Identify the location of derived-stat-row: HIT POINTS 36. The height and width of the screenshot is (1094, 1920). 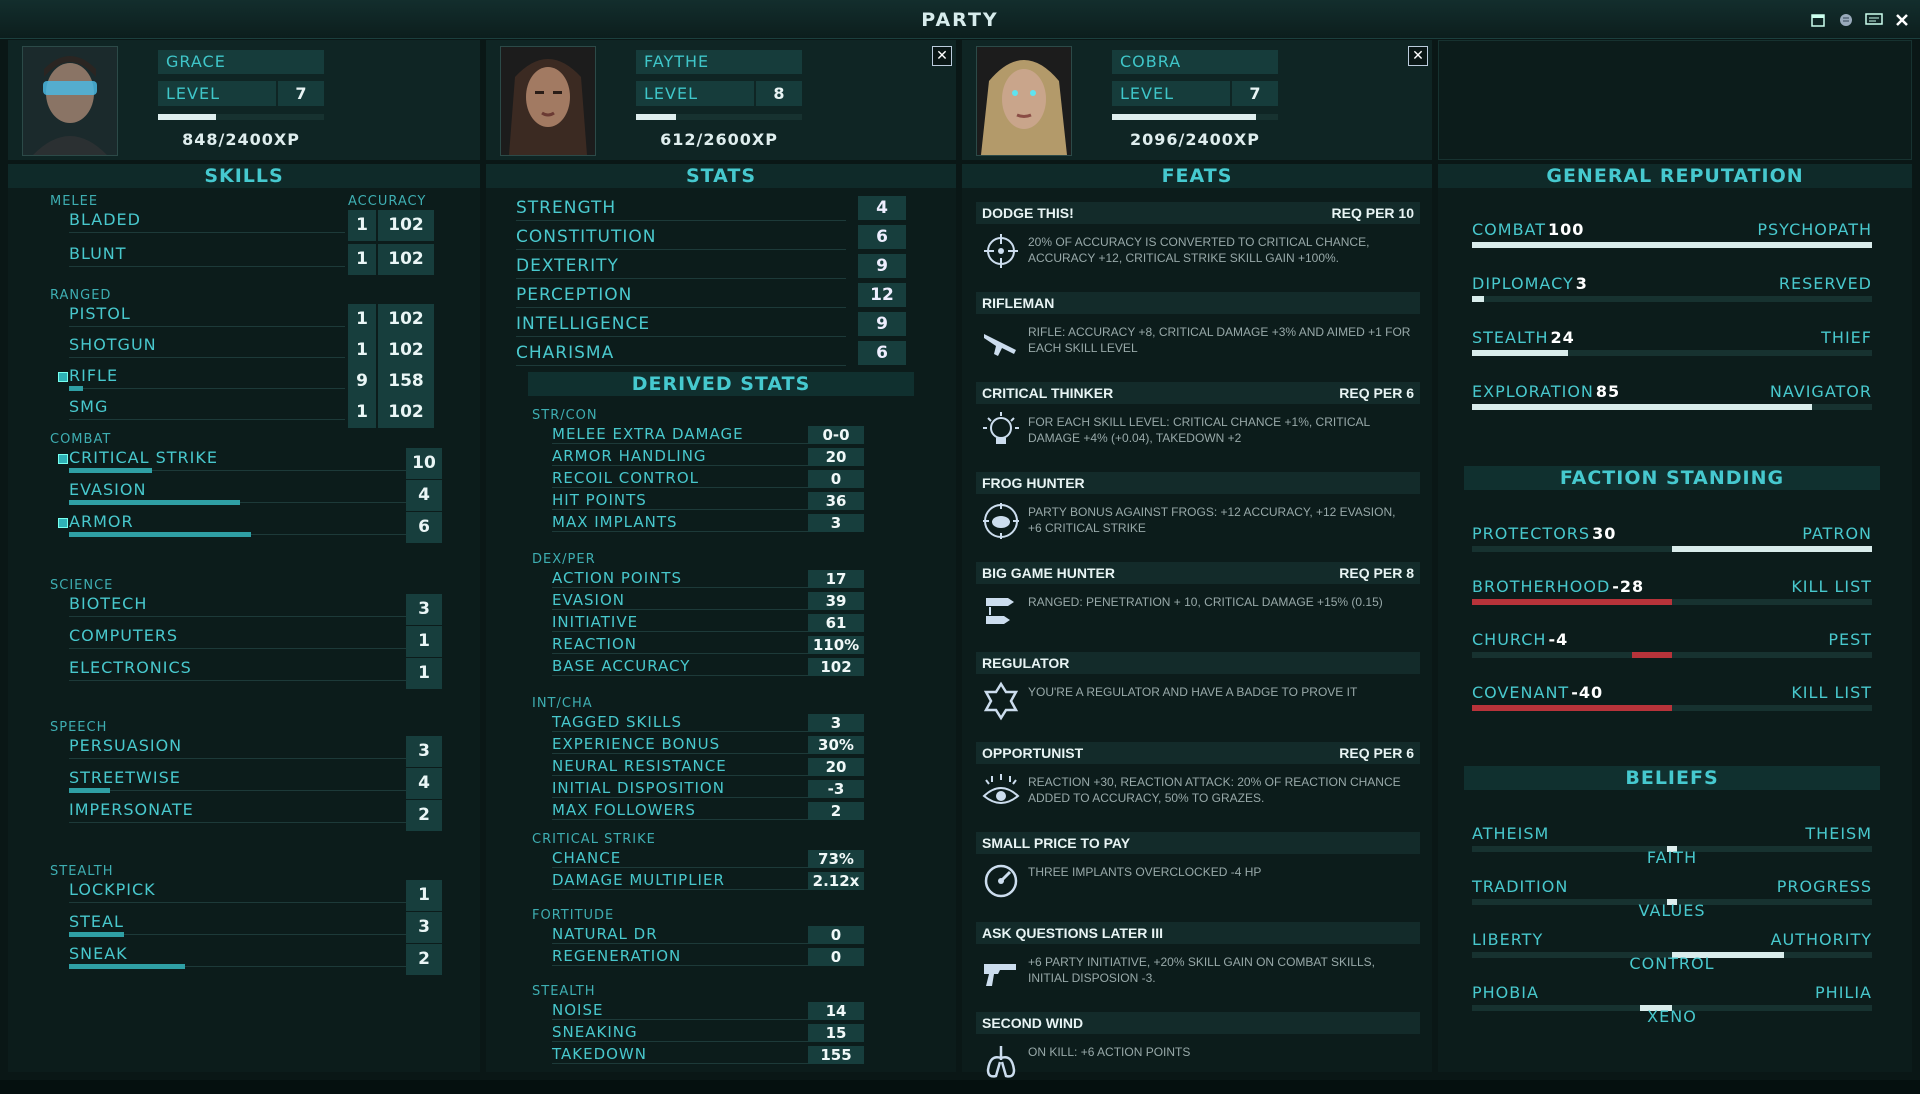
(738, 501).